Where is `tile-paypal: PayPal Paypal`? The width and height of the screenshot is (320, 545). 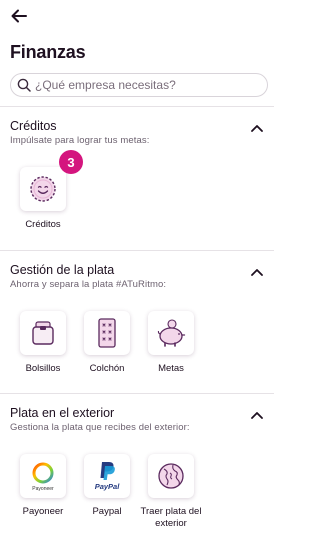 tile-paypal: PayPal Paypal is located at coordinates (107, 486).